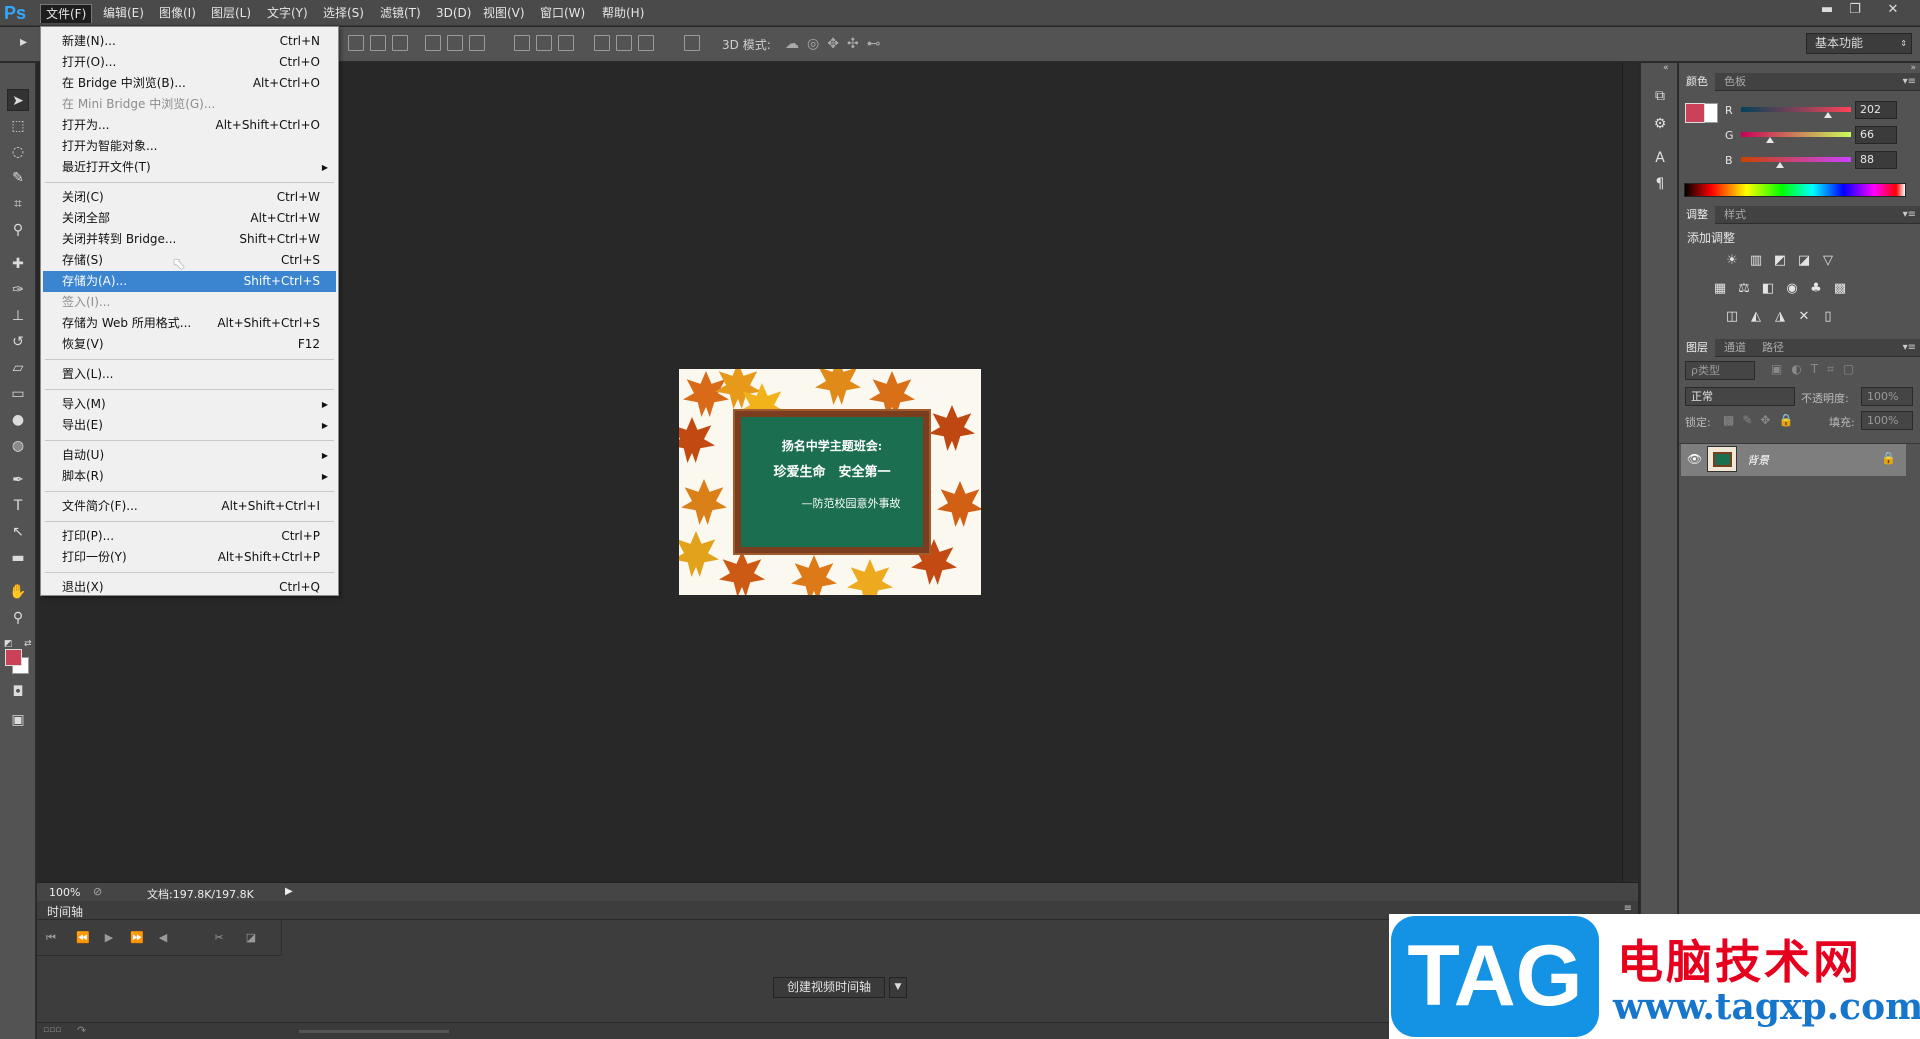 The image size is (1920, 1039). I want to click on channel-g-value: 66, so click(1876, 135).